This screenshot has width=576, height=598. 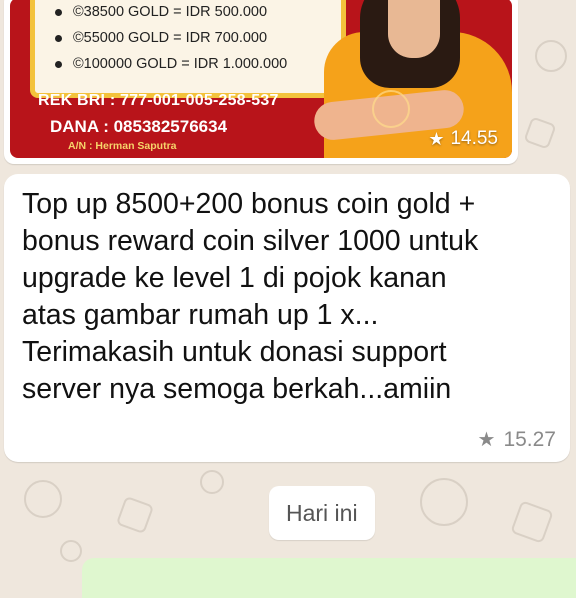 I want to click on bank-account-text: REK BRI : 777-001-005-258-537, so click(x=158, y=100).